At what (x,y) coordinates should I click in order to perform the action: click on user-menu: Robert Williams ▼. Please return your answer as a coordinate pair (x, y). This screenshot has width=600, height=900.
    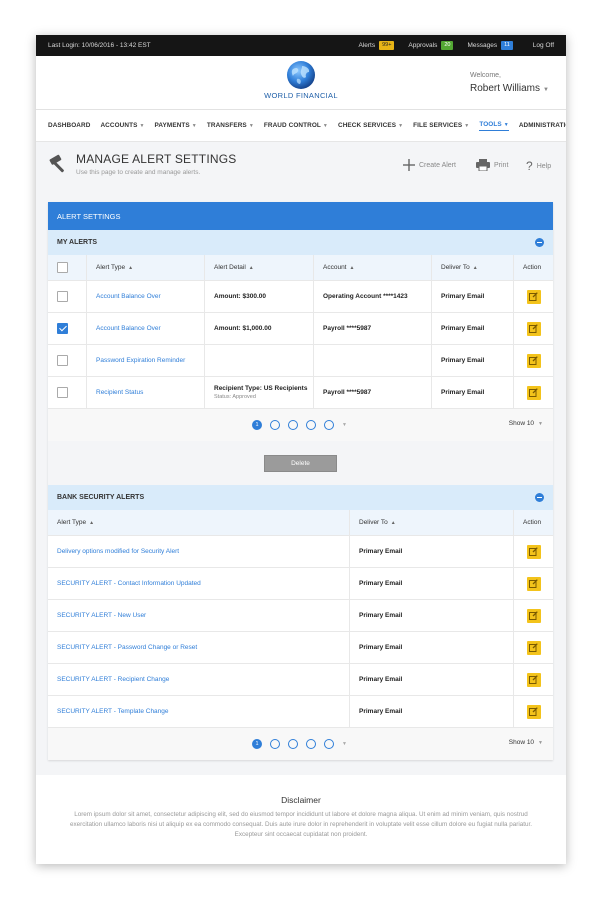
    Looking at the image, I should click on (509, 88).